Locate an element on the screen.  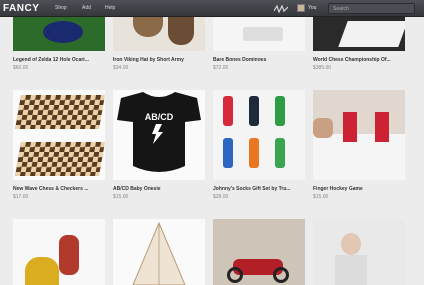
onesie-label: AB/CD is located at coordinates (159, 117).